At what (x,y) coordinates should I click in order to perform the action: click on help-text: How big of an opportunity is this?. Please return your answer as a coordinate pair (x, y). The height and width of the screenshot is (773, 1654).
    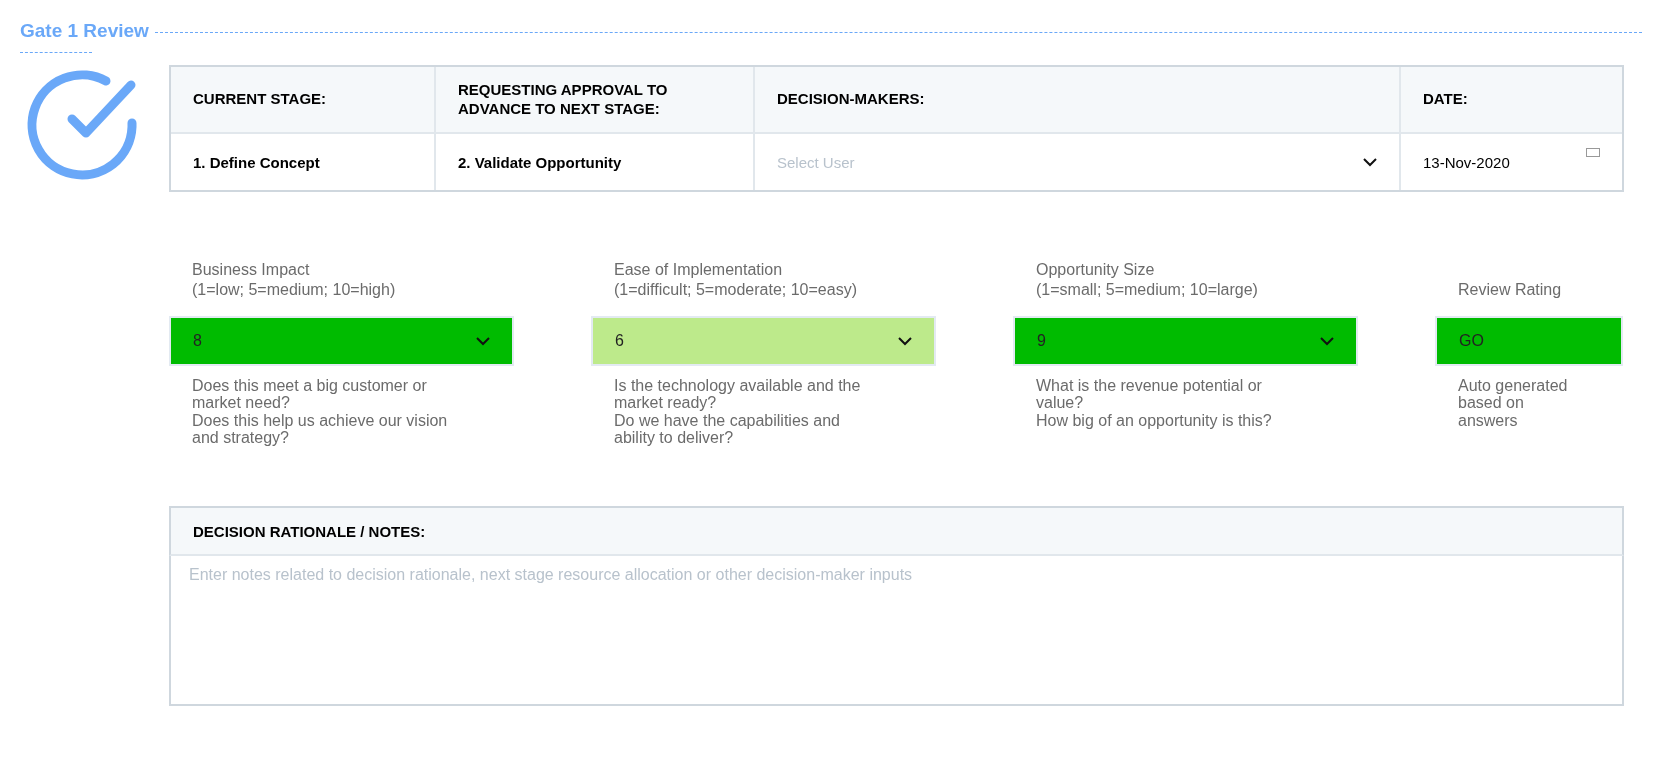
    Looking at the image, I should click on (1154, 420).